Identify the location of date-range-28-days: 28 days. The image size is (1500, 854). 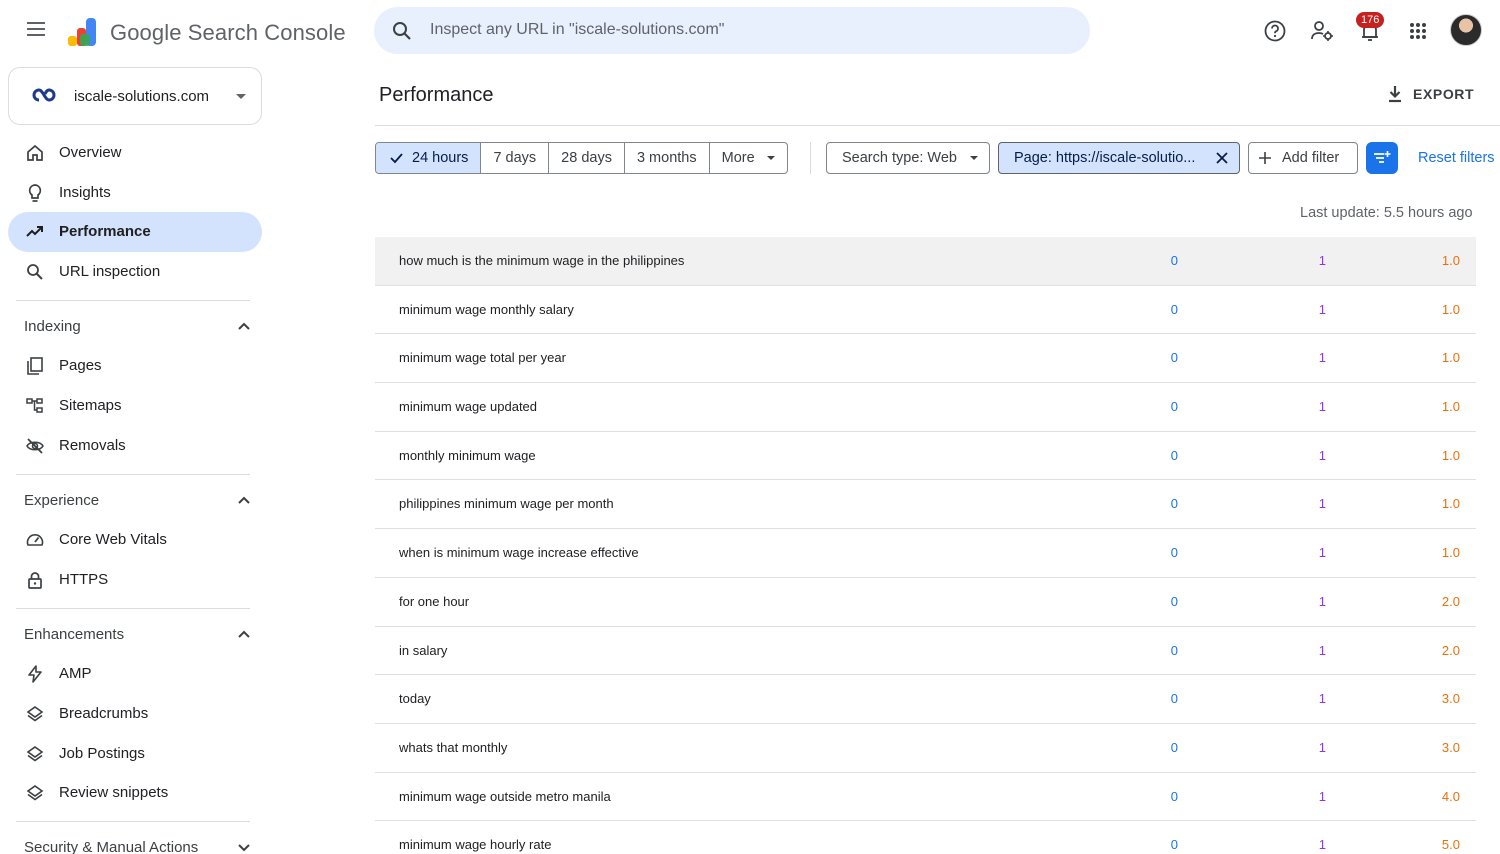
(586, 158).